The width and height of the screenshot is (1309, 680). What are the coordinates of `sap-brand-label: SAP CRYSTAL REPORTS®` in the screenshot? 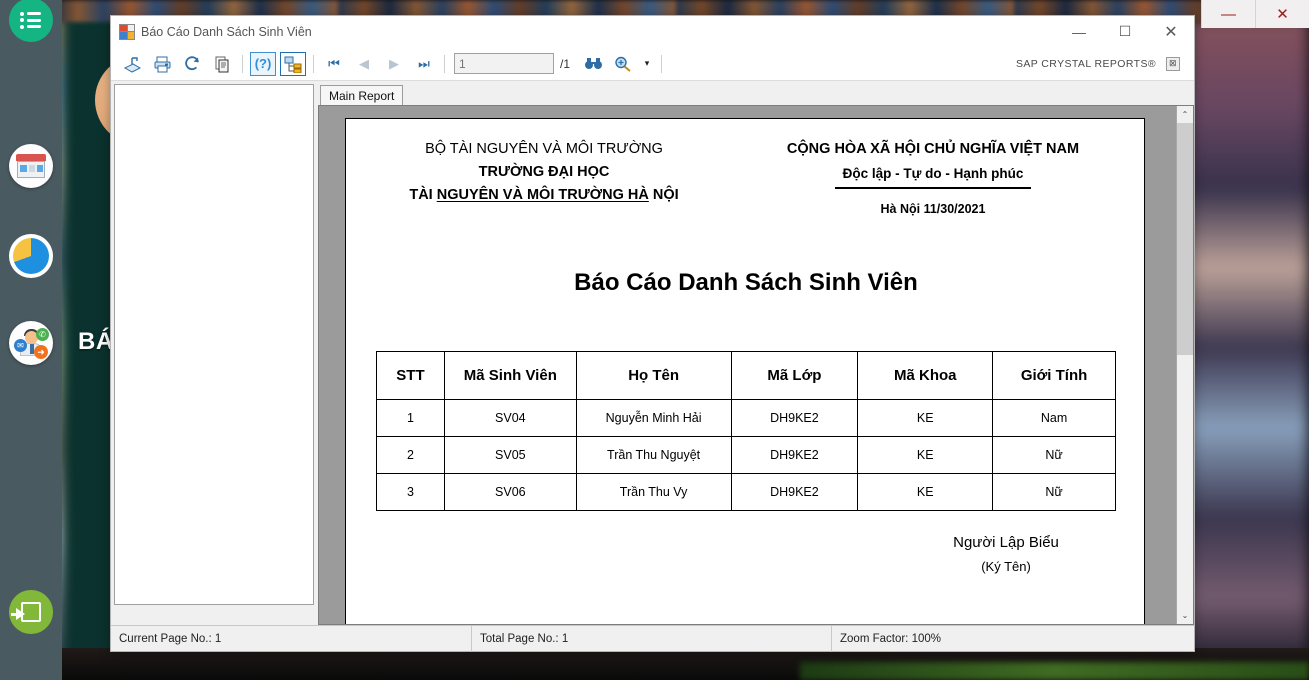 It's located at (1085, 63).